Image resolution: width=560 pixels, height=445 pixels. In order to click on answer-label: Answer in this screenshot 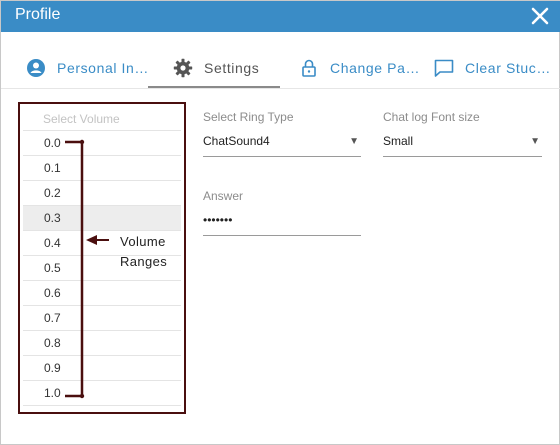, I will do `click(223, 196)`.